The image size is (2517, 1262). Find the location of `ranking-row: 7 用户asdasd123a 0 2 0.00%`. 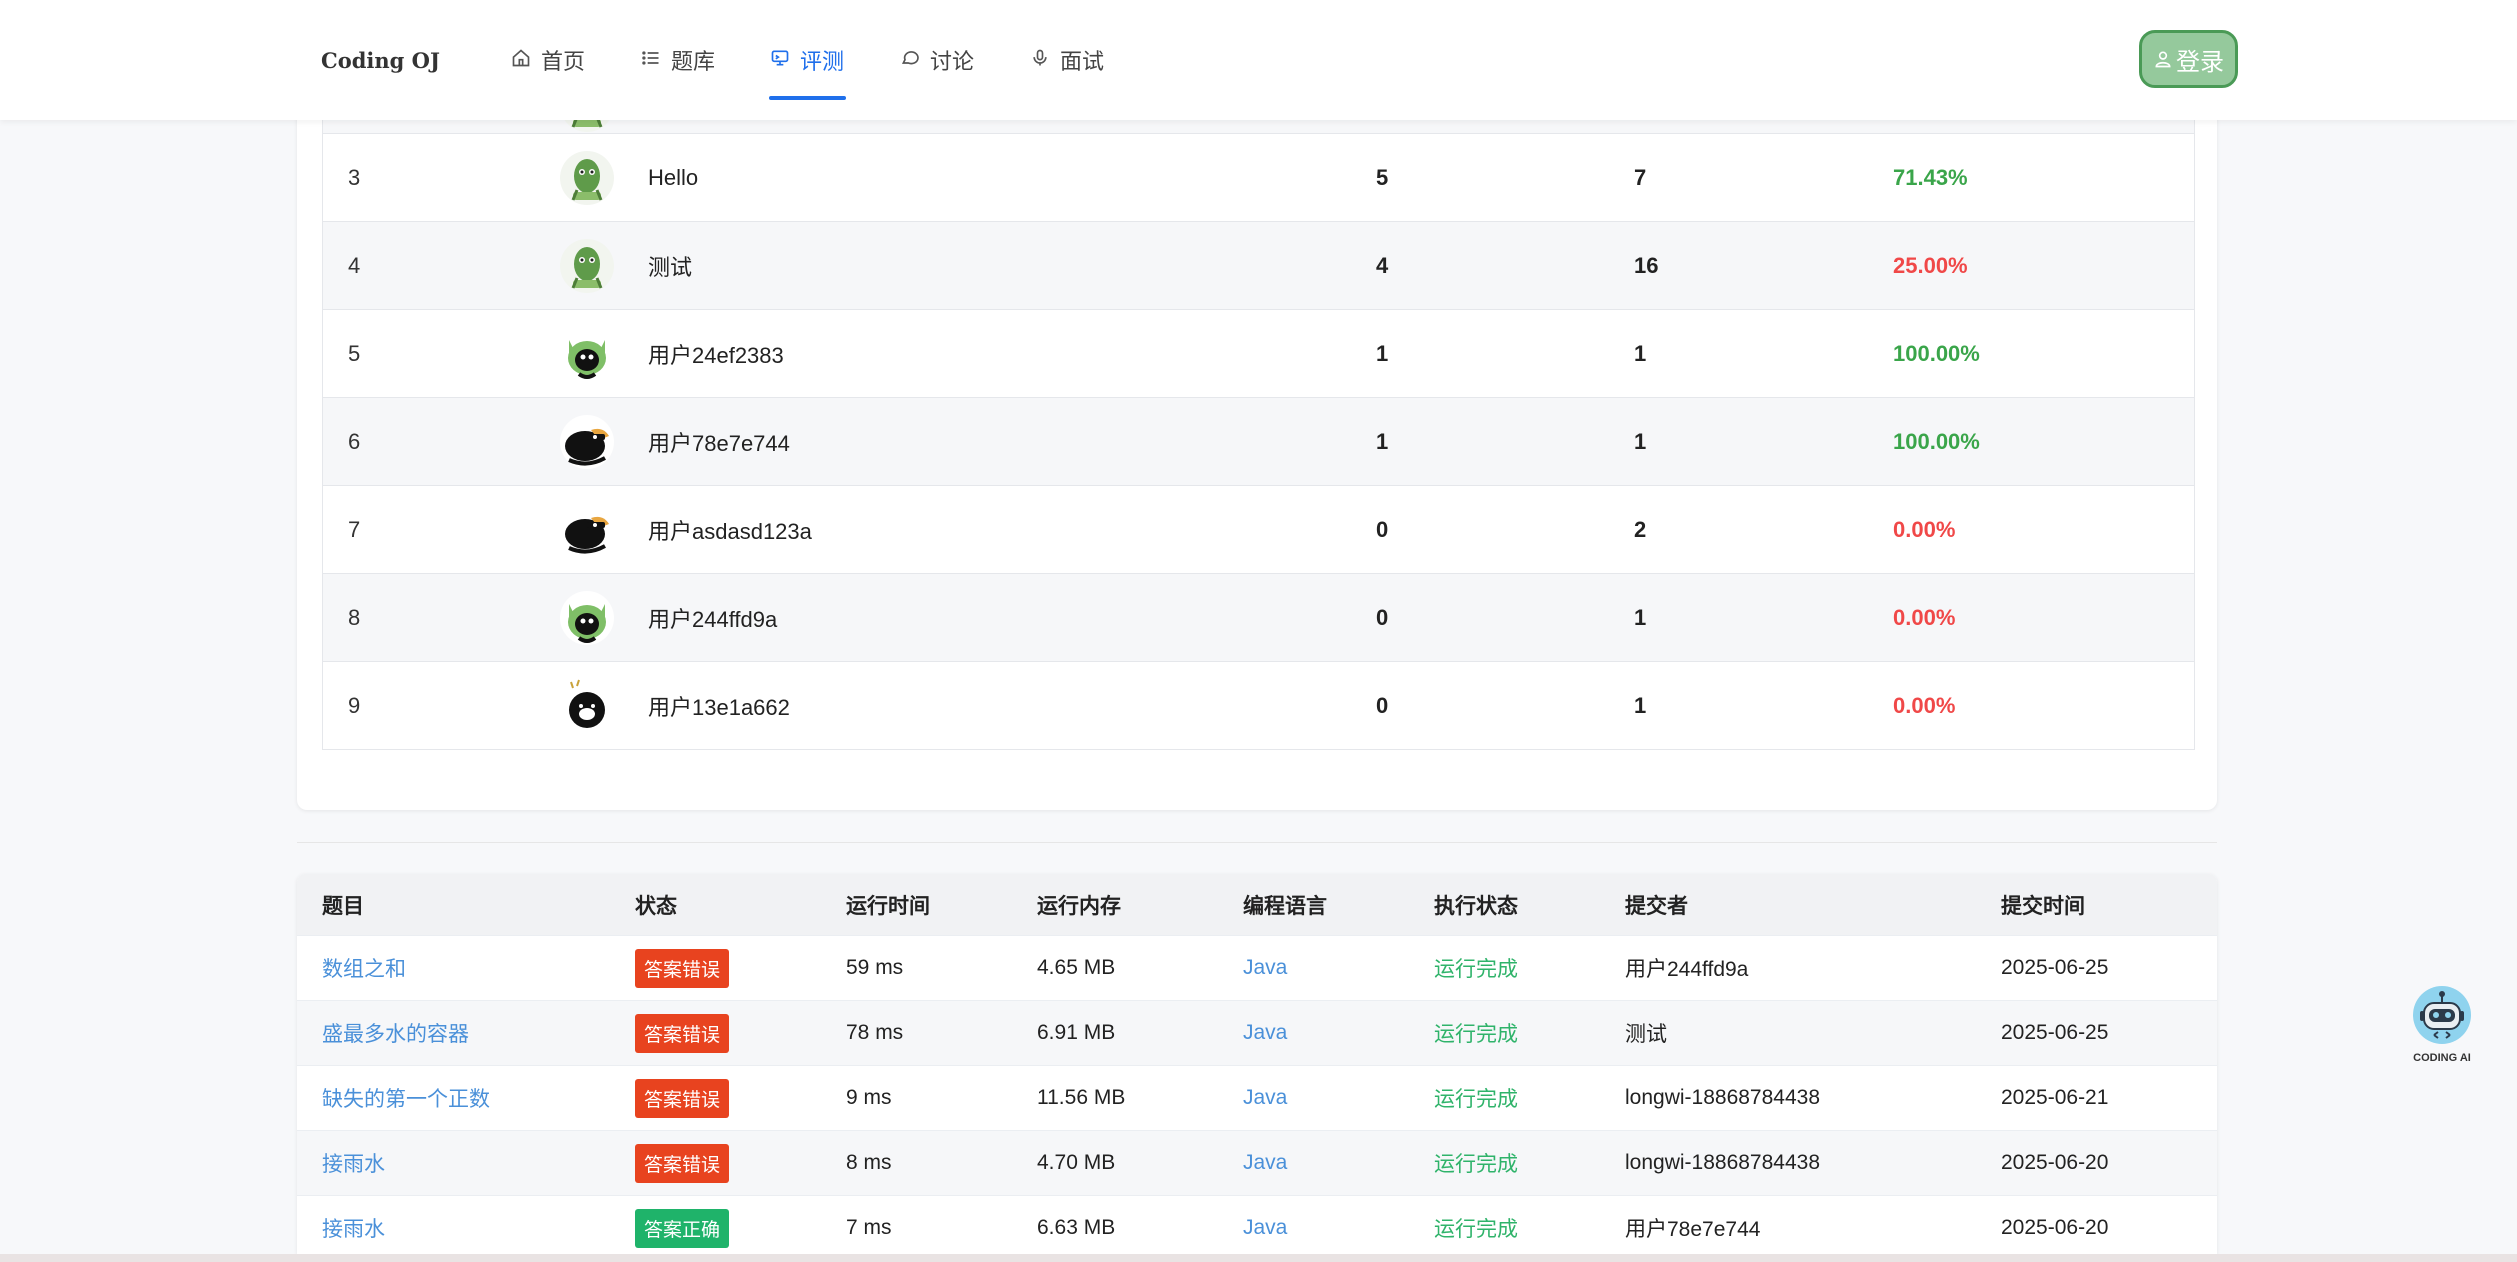

ranking-row: 7 用户asdasd123a 0 2 0.00% is located at coordinates (1258, 529).